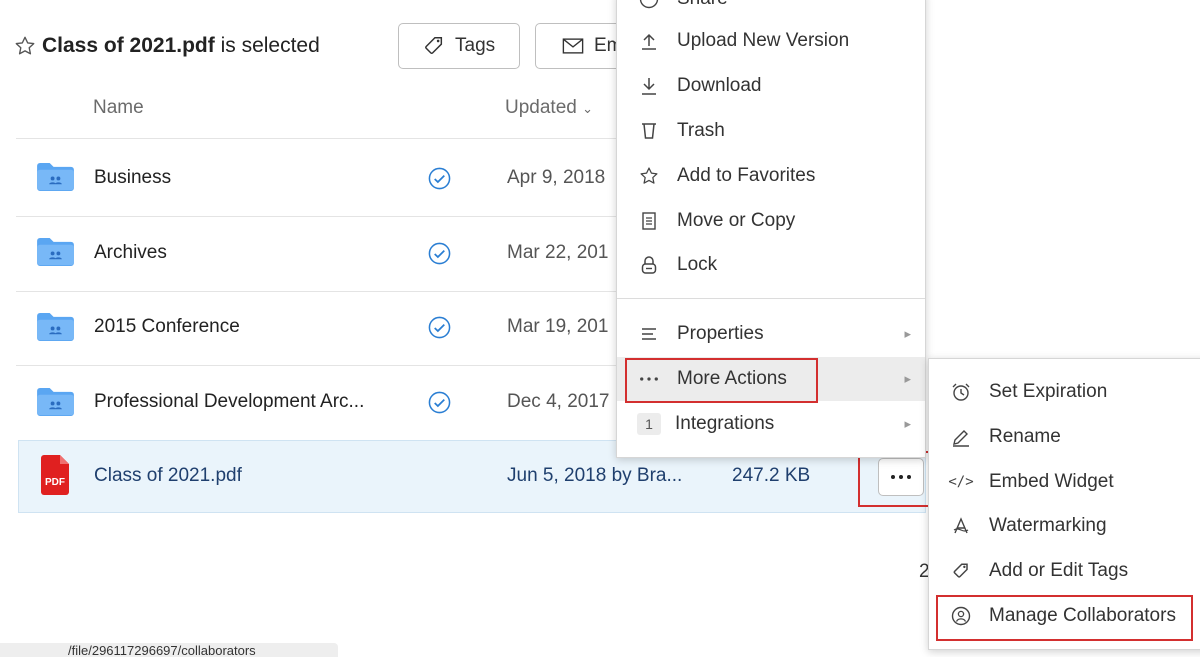 The image size is (1200, 657). What do you see at coordinates (168, 476) in the screenshot?
I see `file-name: Class of 2021.pdf` at bounding box center [168, 476].